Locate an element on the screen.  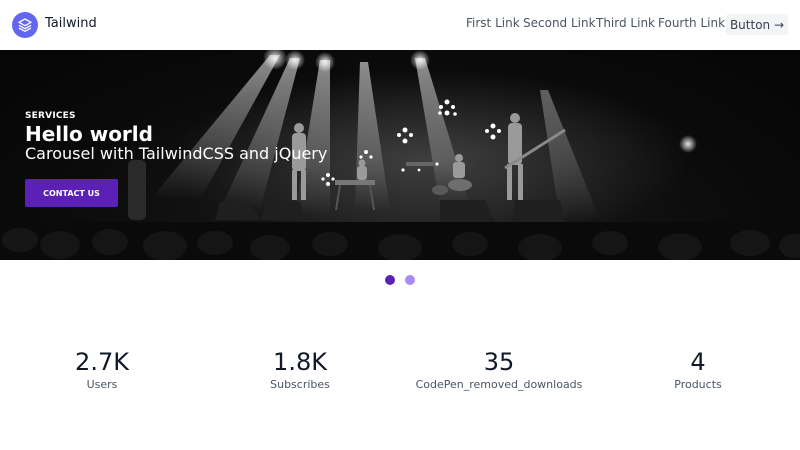
nav-link-fourth: Fourth Link is located at coordinates (691, 23).